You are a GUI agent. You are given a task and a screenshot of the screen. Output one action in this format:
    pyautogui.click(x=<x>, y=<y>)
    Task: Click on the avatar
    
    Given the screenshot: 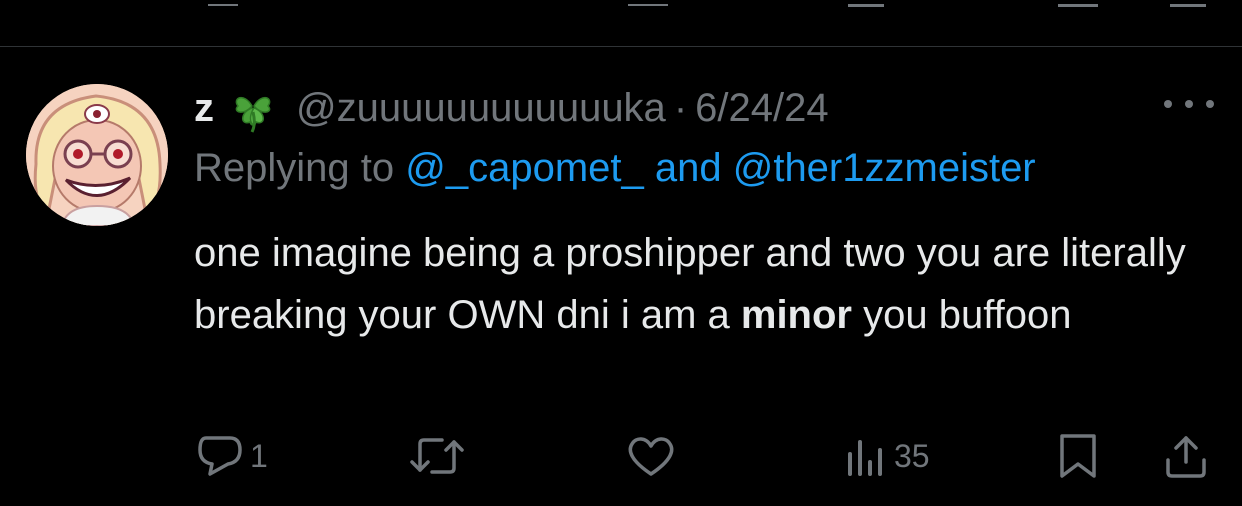 What is the action you would take?
    pyautogui.click(x=97, y=155)
    